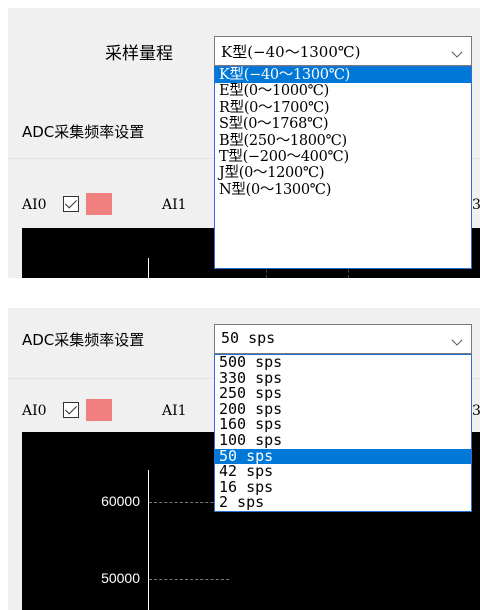  I want to click on adc-rate-combo-value: 50 sps, so click(248, 338).